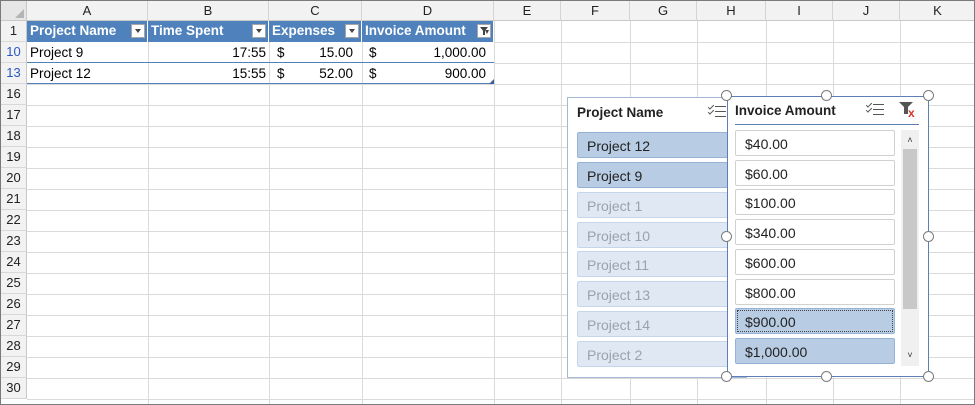 This screenshot has width=975, height=405. Describe the element at coordinates (659, 354) in the screenshot. I see `slicer-item-project-2: Project 2` at that location.